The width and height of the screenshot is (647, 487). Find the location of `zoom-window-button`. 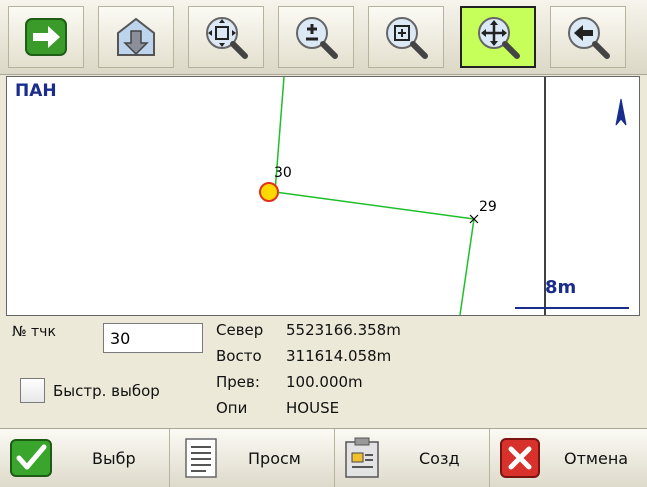

zoom-window-button is located at coordinates (406, 37).